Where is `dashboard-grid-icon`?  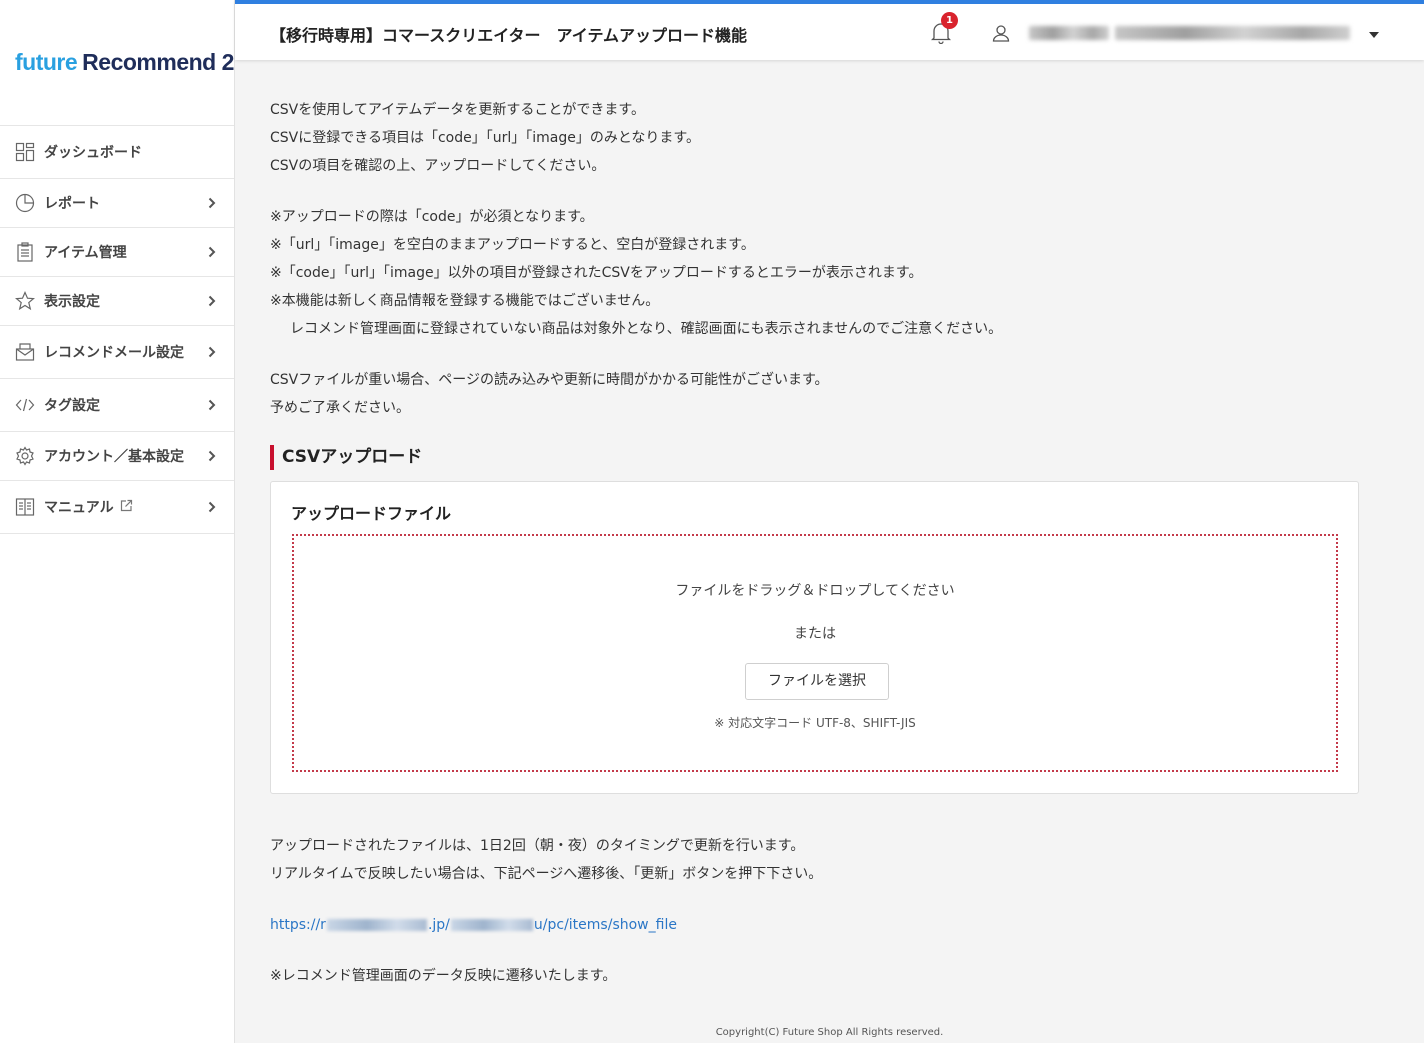
dashboard-grid-icon is located at coordinates (25, 152).